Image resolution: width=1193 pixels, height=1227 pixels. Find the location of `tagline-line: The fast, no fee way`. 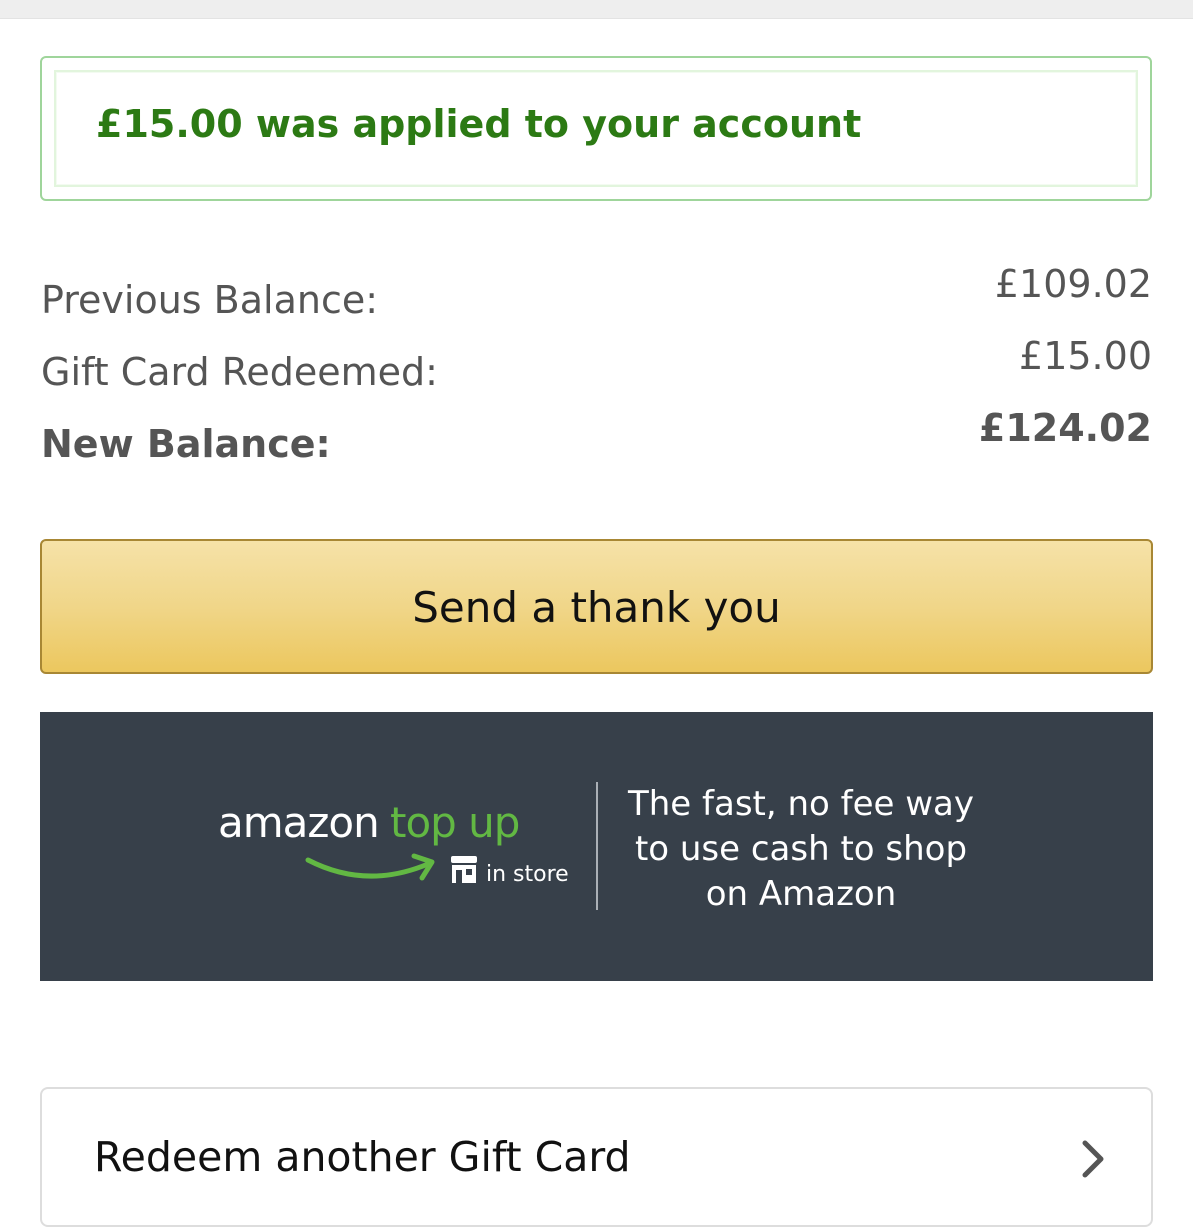

tagline-line: The fast, no fee way is located at coordinates (801, 804).